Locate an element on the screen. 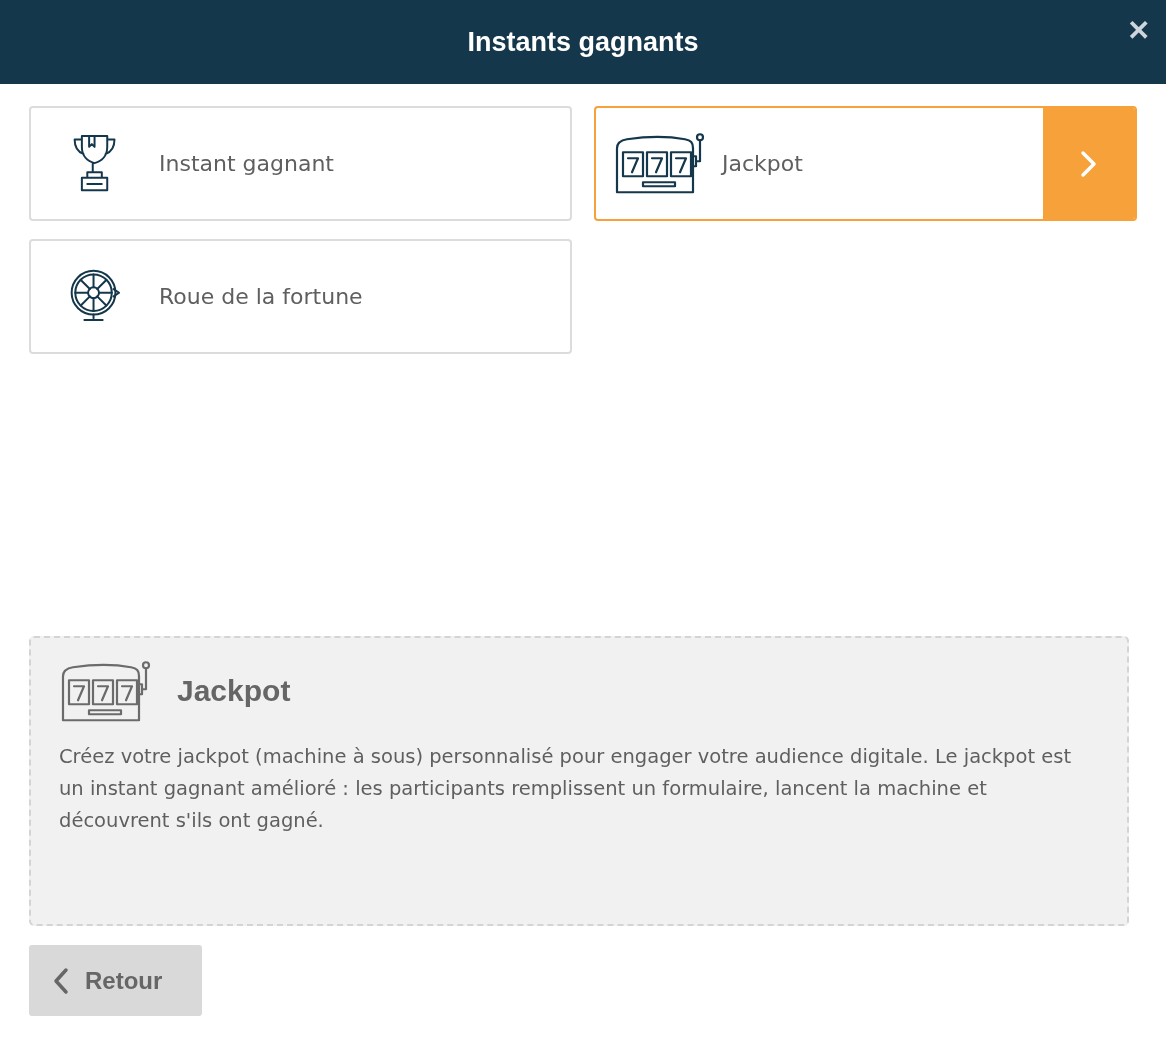 The width and height of the screenshot is (1166, 1054). game-label: Jackpot is located at coordinates (763, 163).